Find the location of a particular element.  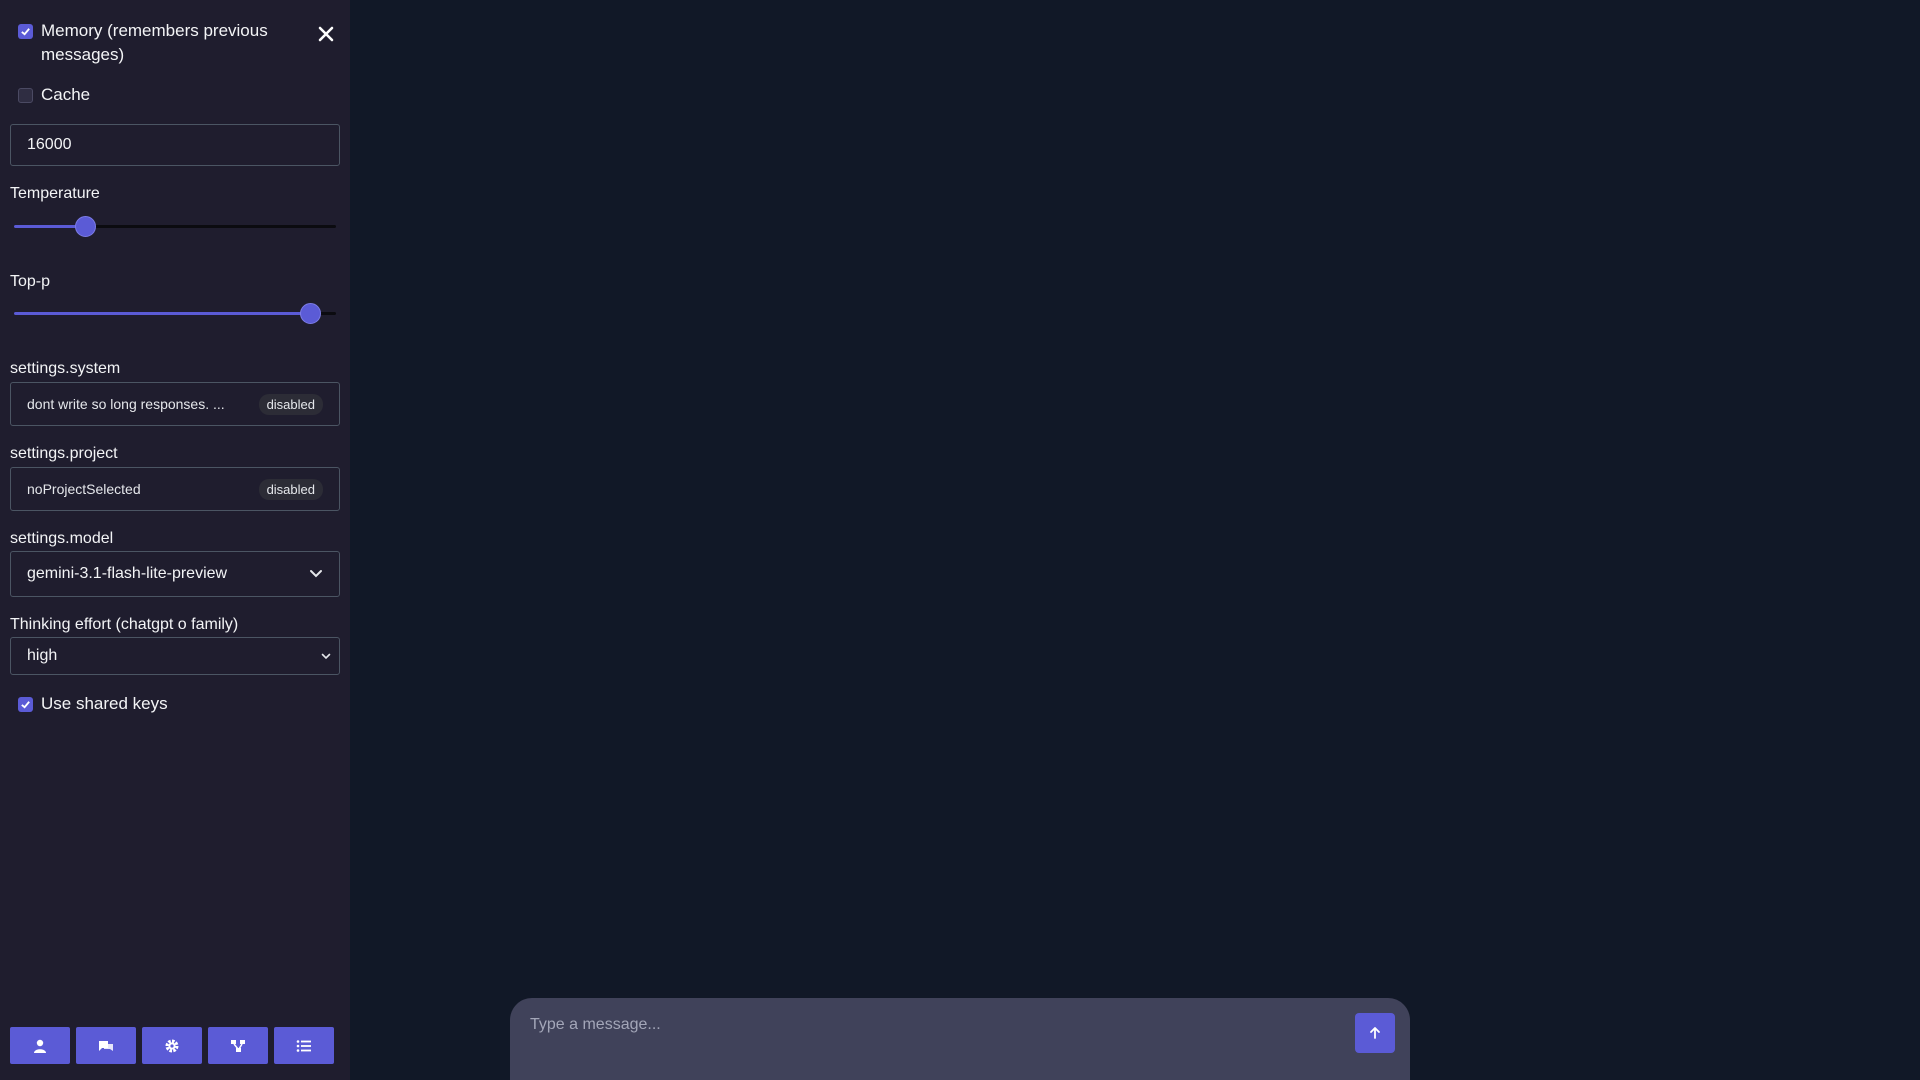

shared-keys-label: Use shared keys is located at coordinates (104, 703).